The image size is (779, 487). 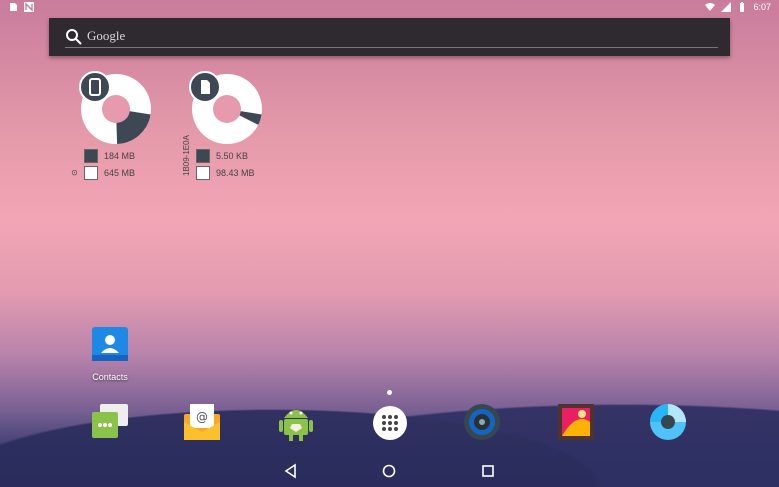 I want to click on status-time: 6:07, so click(x=762, y=7).